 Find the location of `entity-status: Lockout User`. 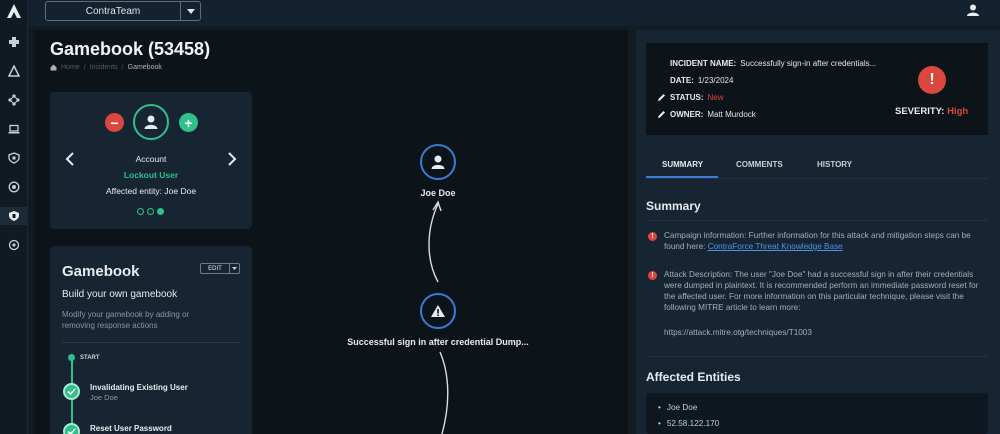

entity-status: Lockout User is located at coordinates (151, 175).